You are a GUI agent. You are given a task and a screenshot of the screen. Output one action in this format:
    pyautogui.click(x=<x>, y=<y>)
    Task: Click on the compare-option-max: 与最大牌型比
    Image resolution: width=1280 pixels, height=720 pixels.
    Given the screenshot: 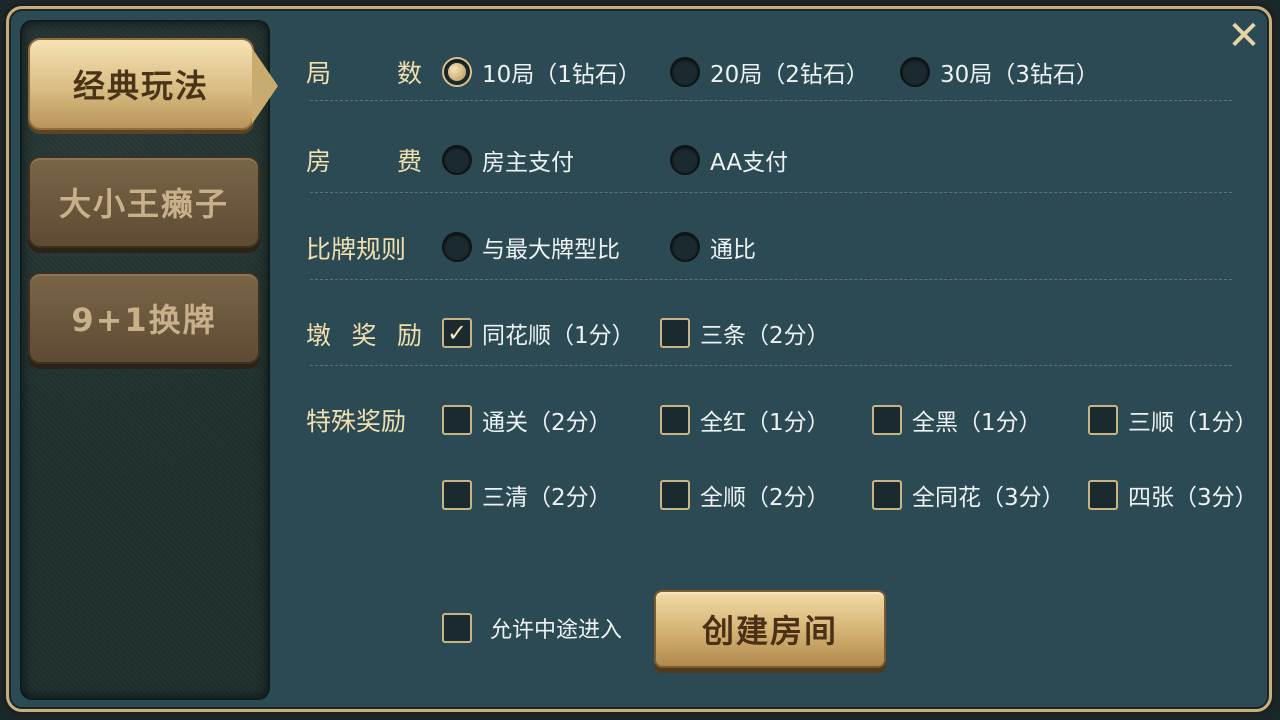 What is the action you would take?
    pyautogui.click(x=531, y=247)
    